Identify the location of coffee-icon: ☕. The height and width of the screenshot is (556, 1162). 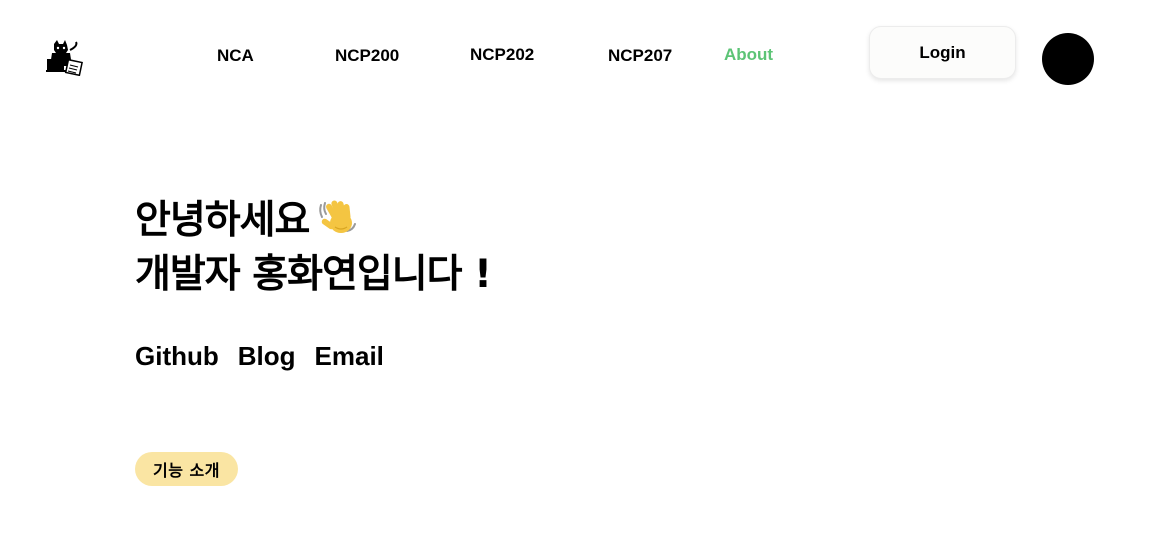
(1068, 59).